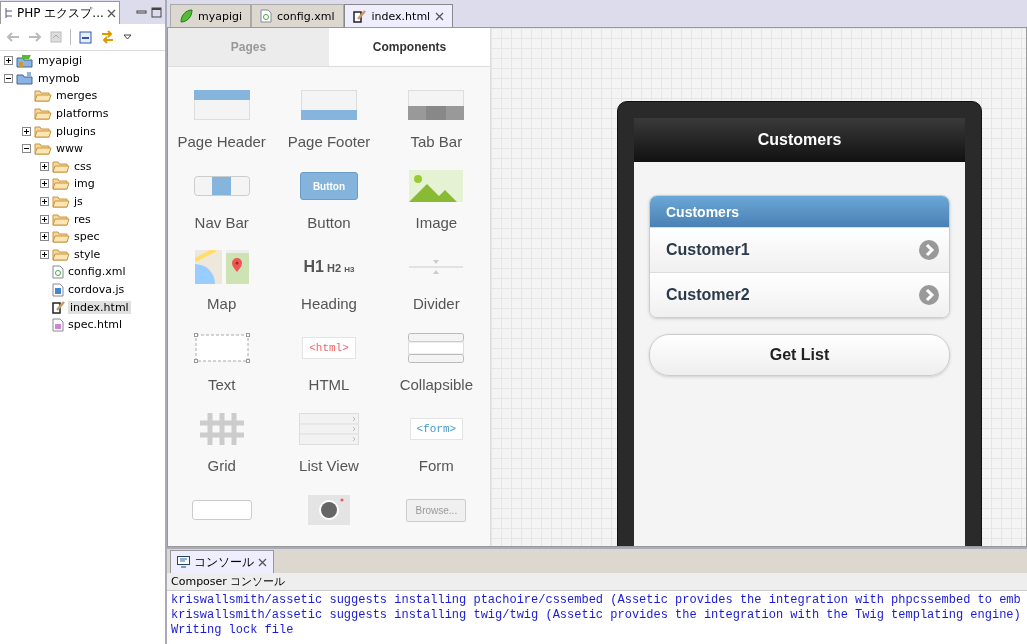 Image resolution: width=1027 pixels, height=644 pixels. Describe the element at coordinates (398, 15) in the screenshot. I see `editor-tab: index.html` at that location.